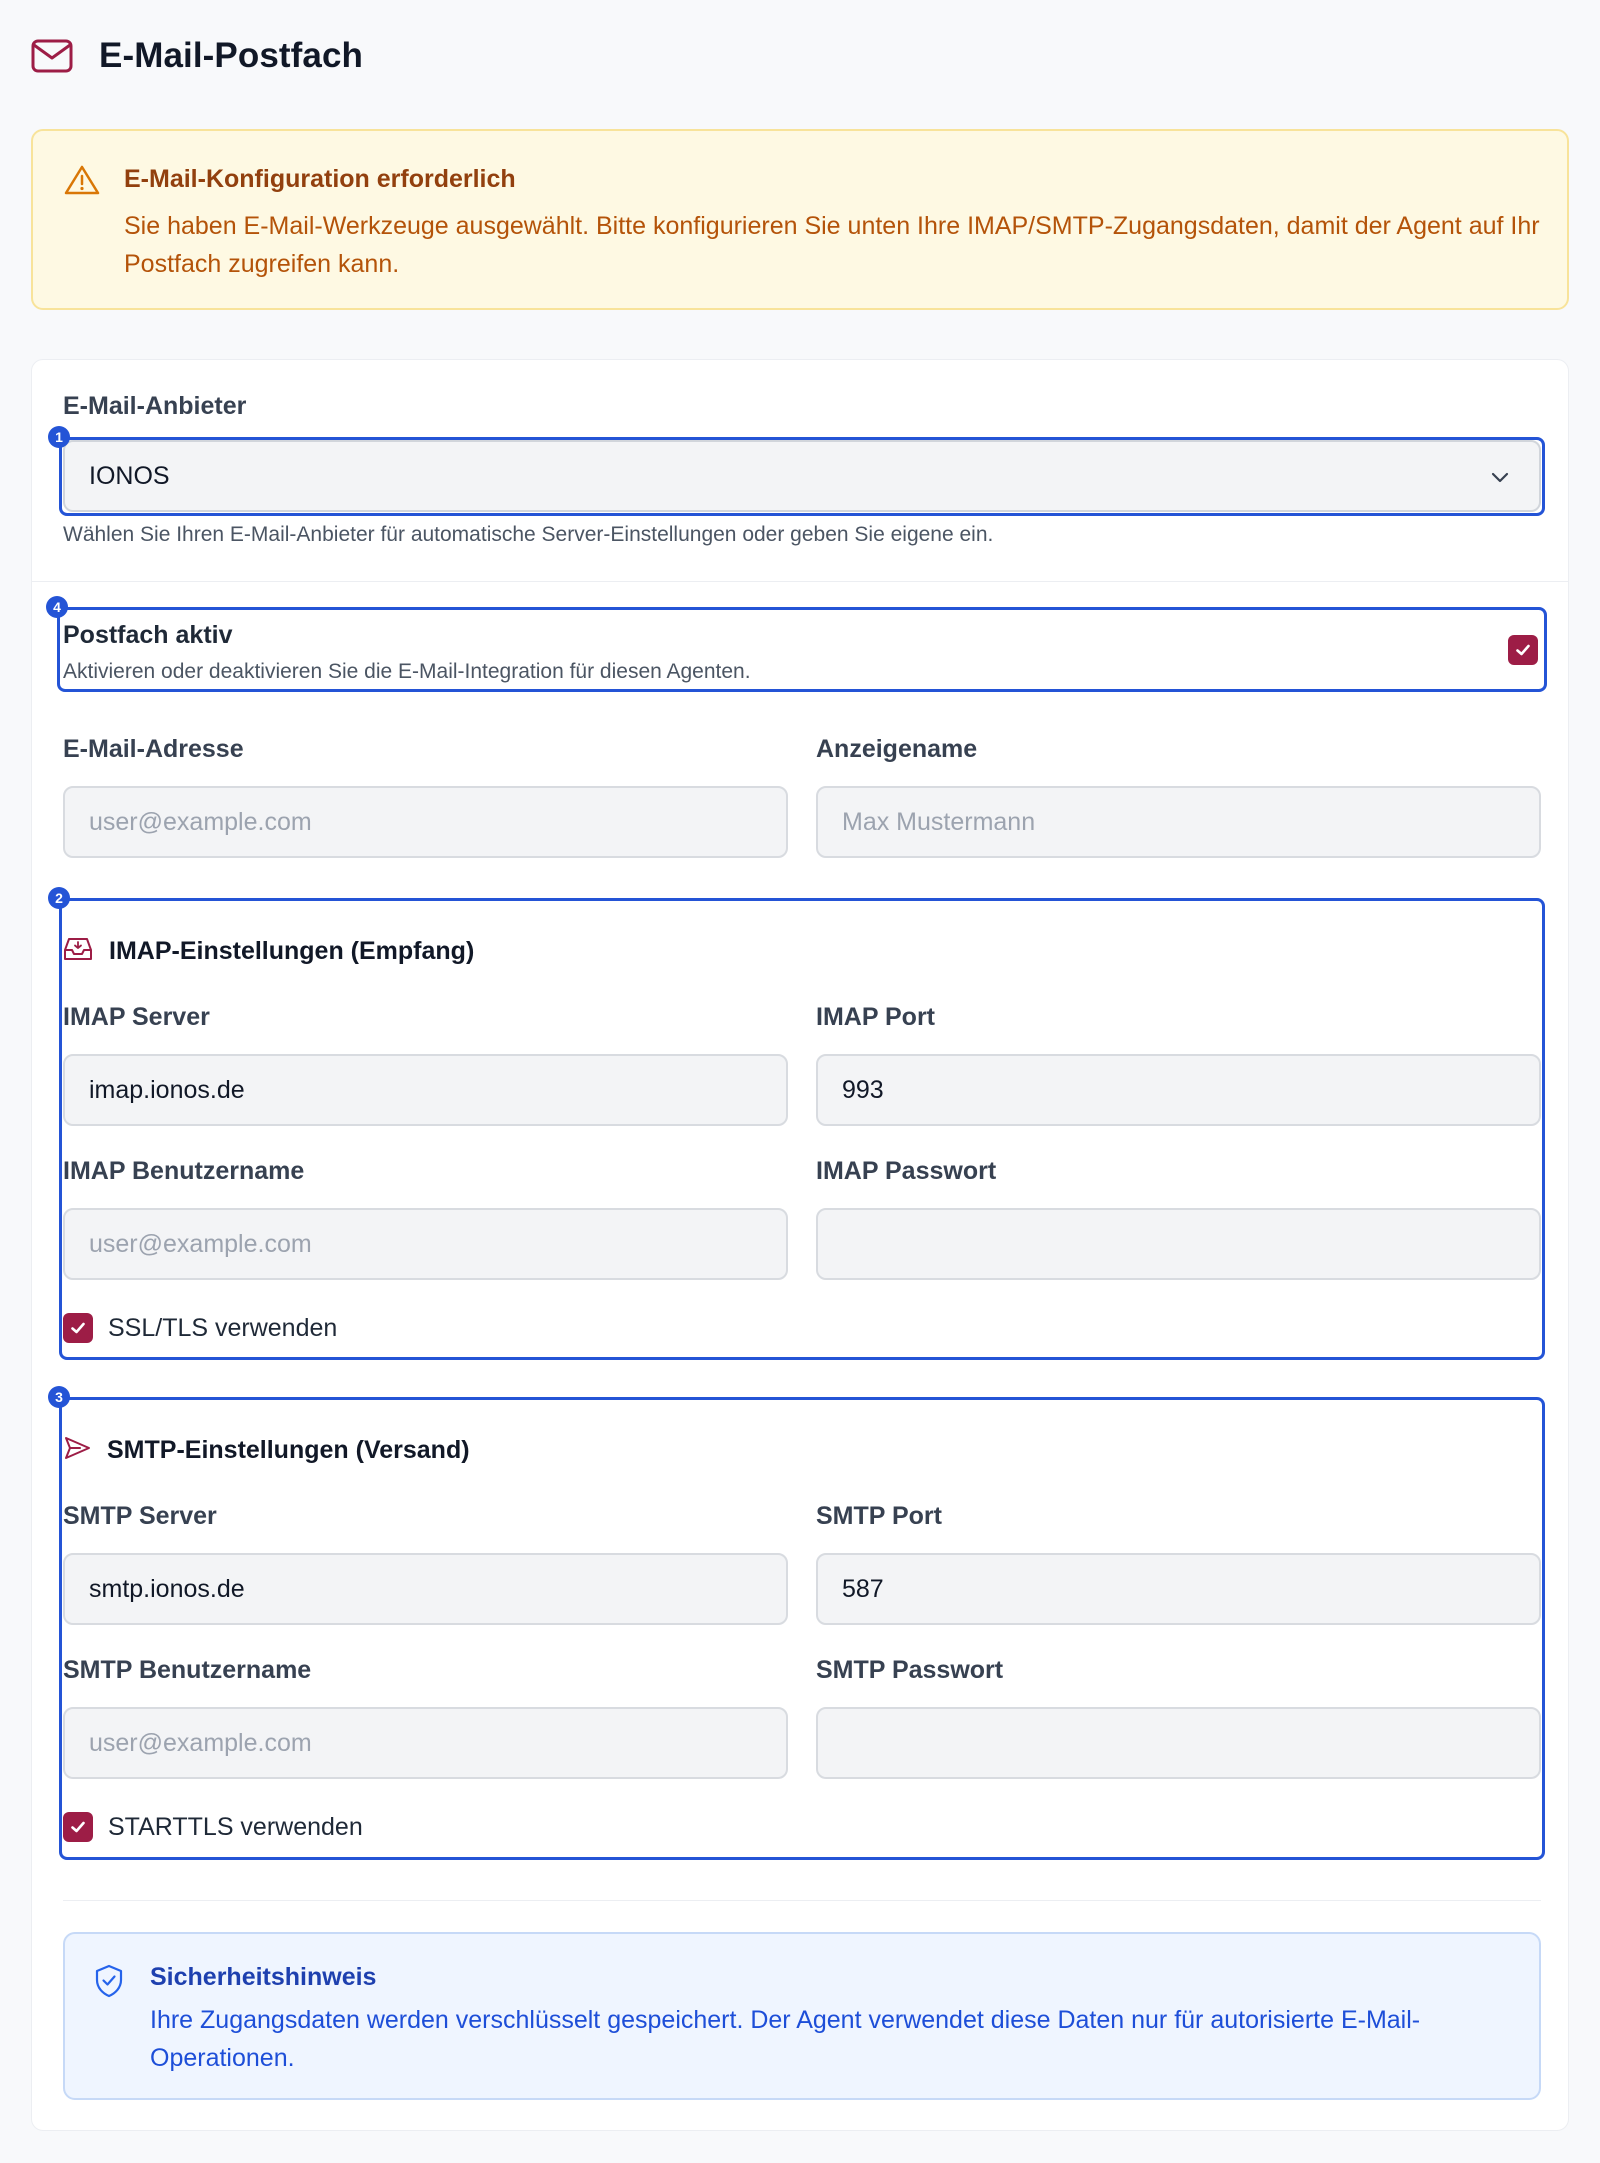 Image resolution: width=1600 pixels, height=2163 pixels. I want to click on provider-select: IONOS, so click(802, 476).